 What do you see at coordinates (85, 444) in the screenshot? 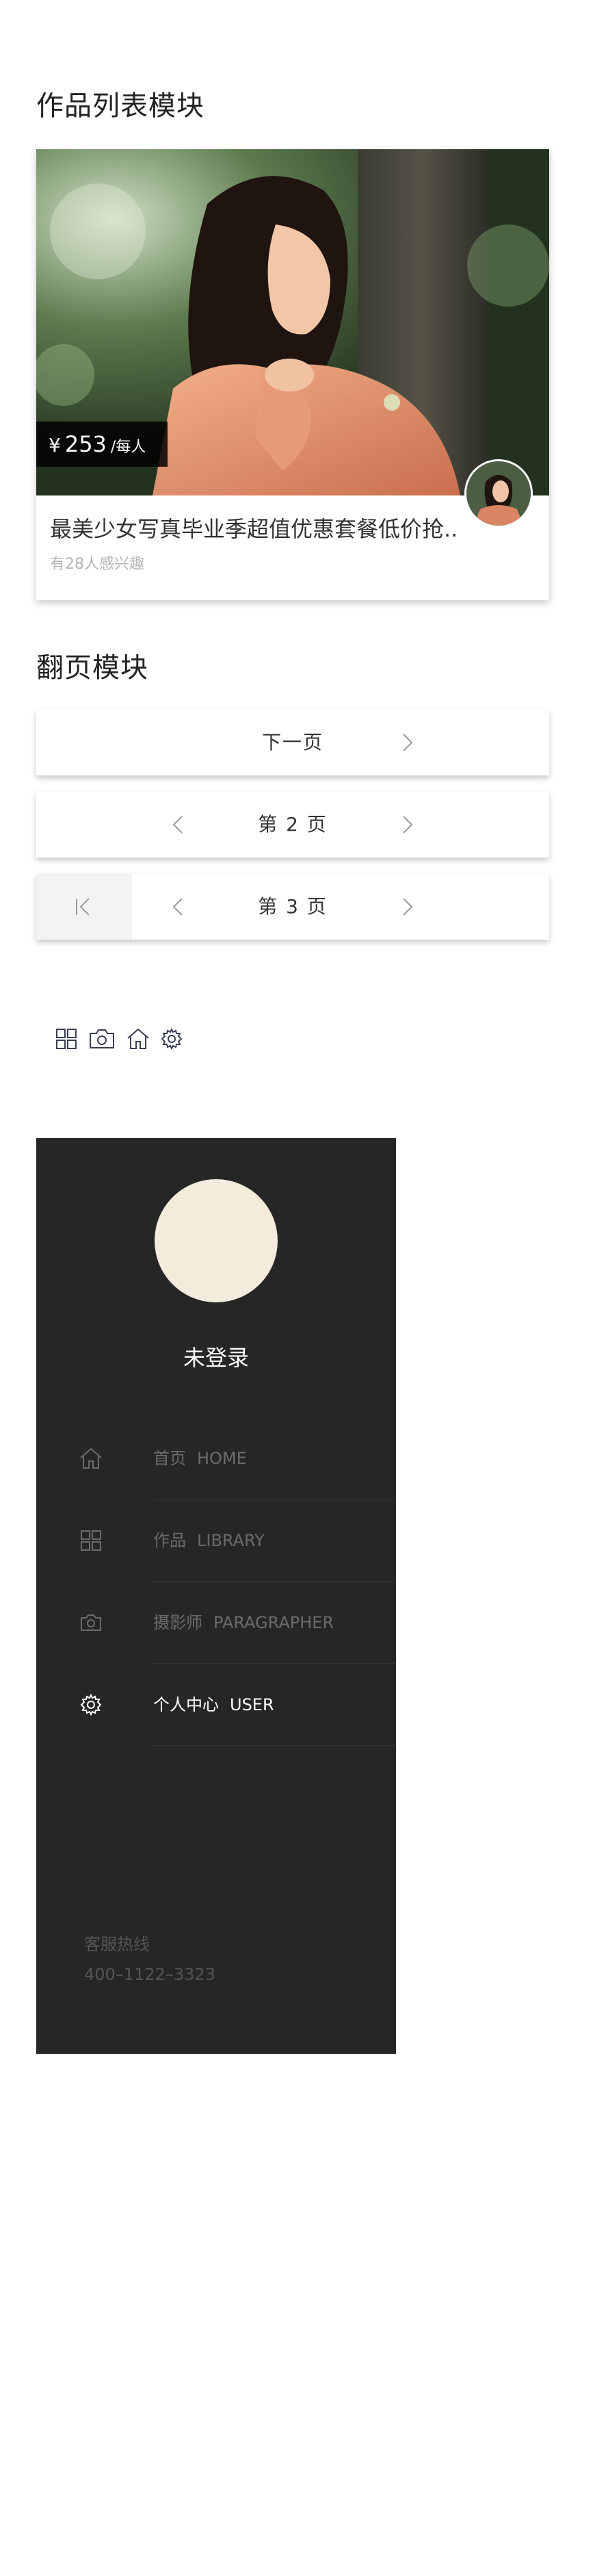
I see `price-amount: 253` at bounding box center [85, 444].